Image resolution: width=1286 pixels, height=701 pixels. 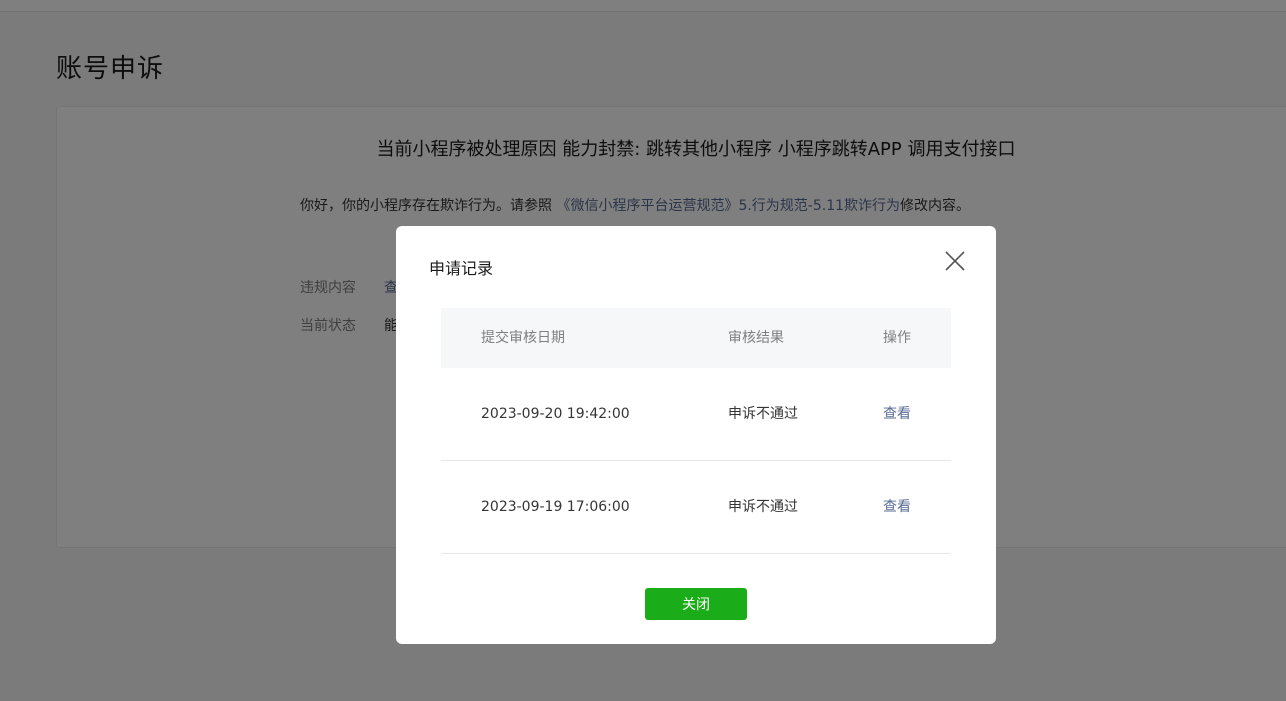 What do you see at coordinates (897, 338) in the screenshot?
I see `column-header-action: 操作` at bounding box center [897, 338].